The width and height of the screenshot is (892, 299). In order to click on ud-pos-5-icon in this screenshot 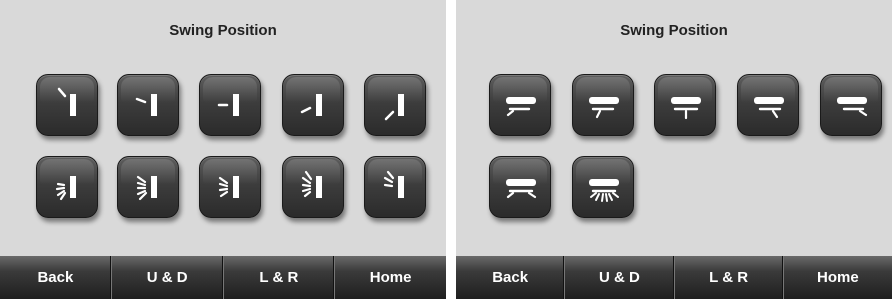, I will do `click(852, 107)`.